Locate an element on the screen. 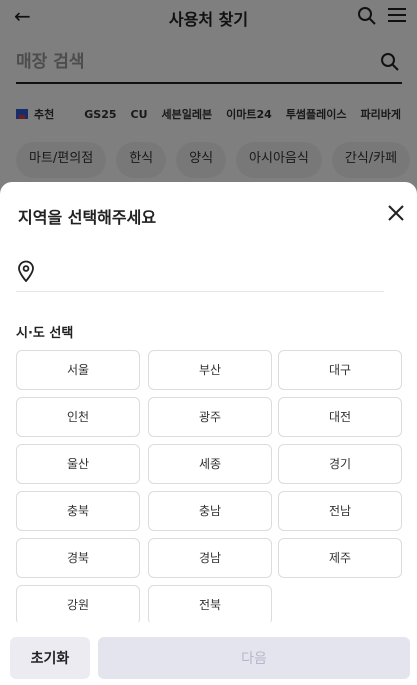 The image size is (417, 685). region-option: 충북 is located at coordinates (78, 511).